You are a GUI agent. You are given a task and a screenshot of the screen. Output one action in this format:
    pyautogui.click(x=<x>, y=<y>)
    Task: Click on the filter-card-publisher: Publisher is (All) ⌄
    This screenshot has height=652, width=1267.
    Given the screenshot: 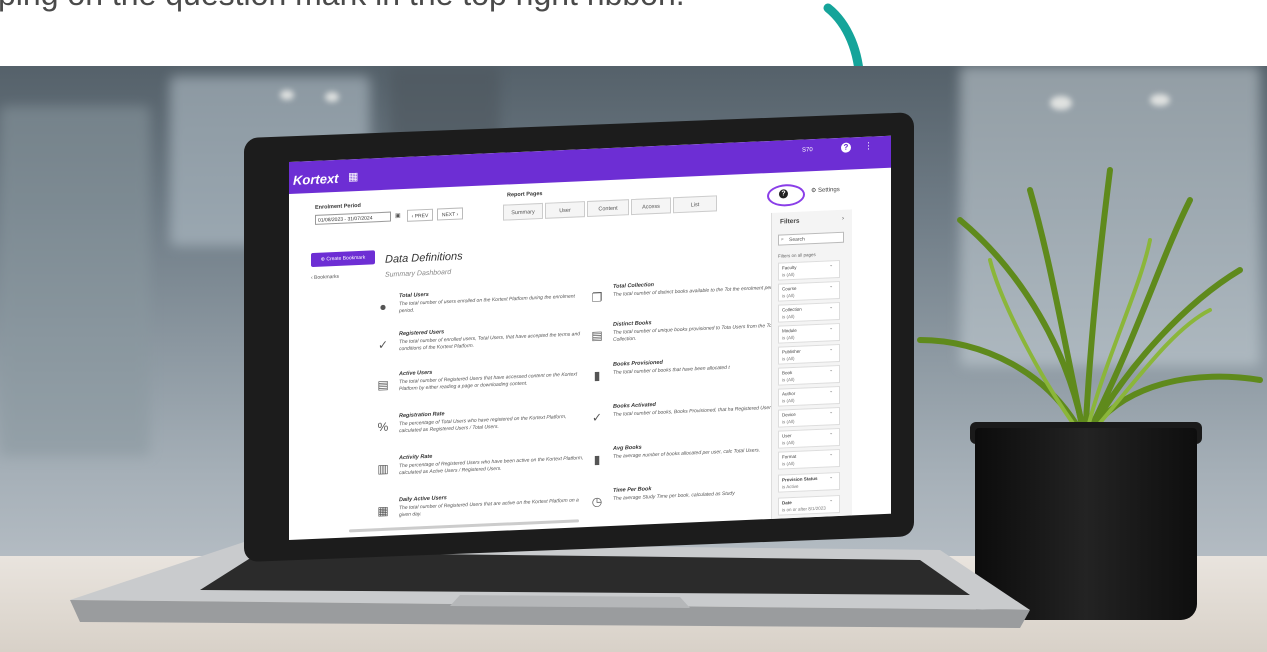 What is the action you would take?
    pyautogui.click(x=809, y=354)
    